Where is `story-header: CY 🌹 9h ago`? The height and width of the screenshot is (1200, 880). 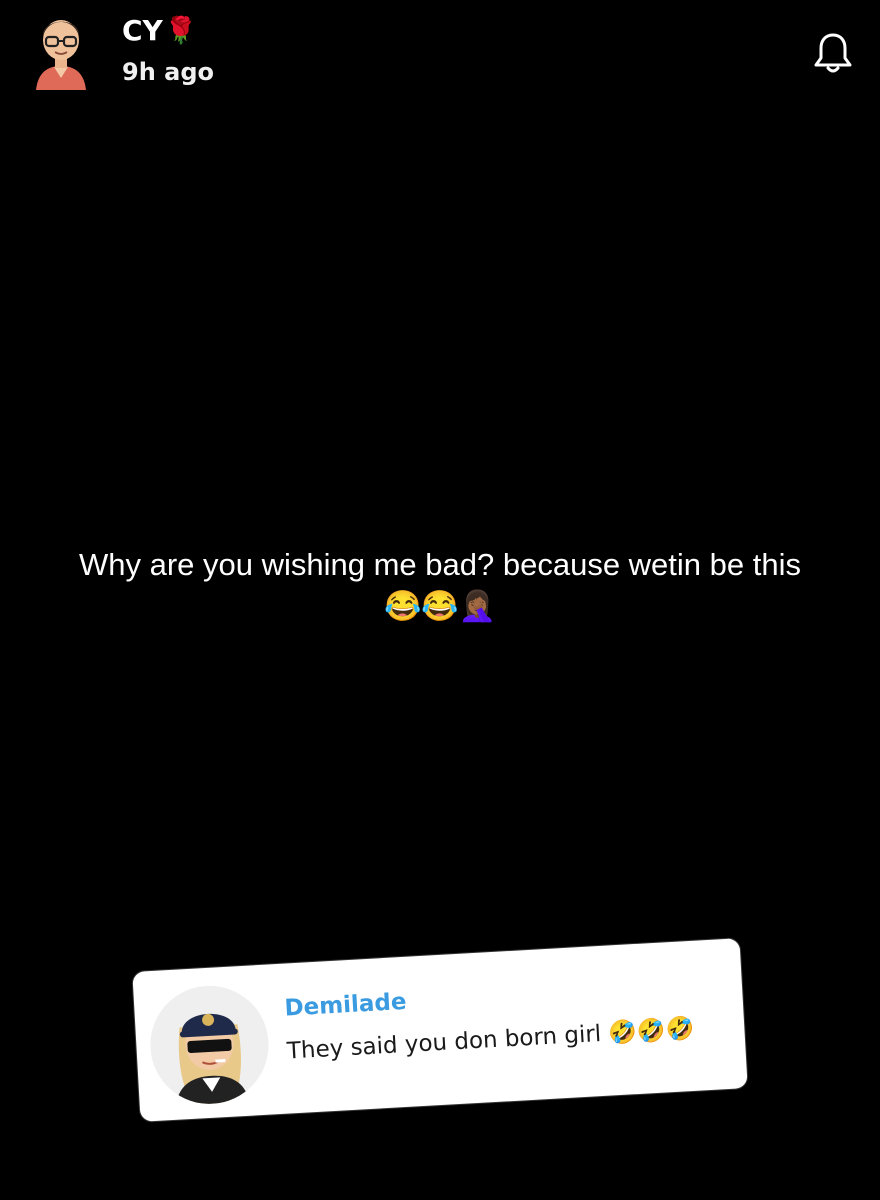 story-header: CY 🌹 9h ago is located at coordinates (440, 55).